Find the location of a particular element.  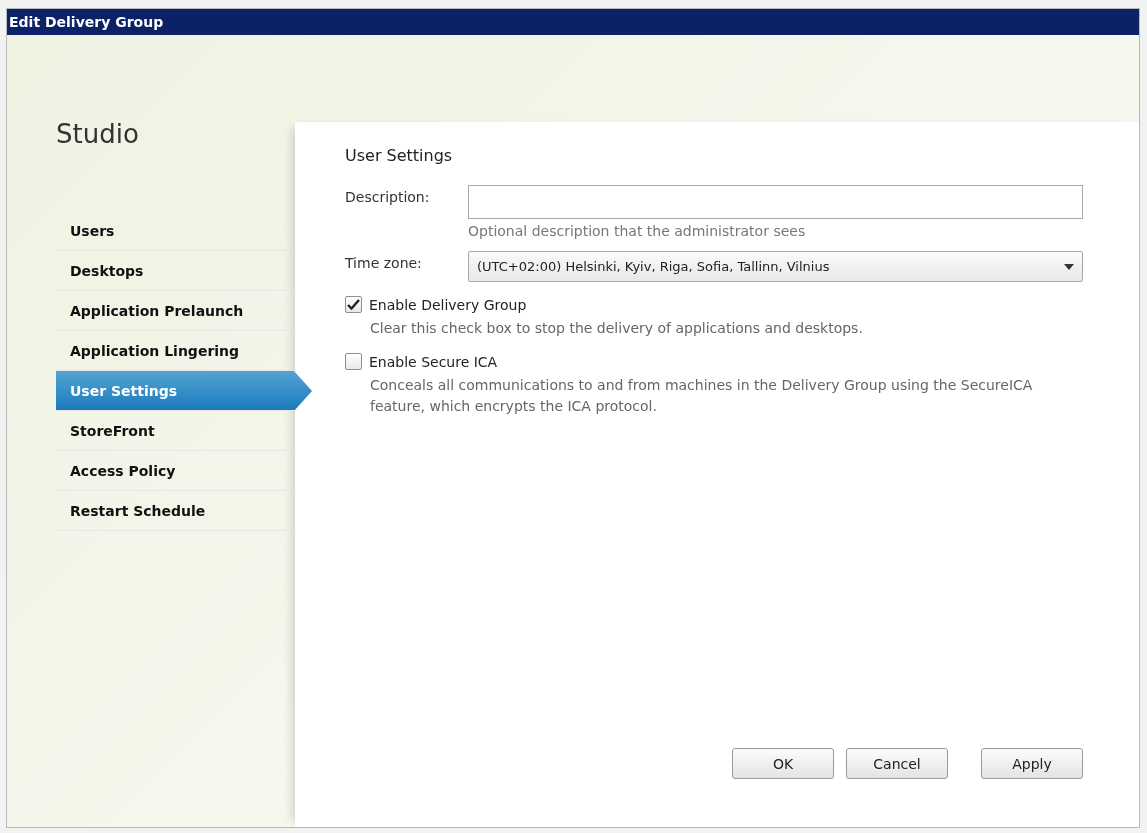

dialog-button: Apply is located at coordinates (1032, 763).